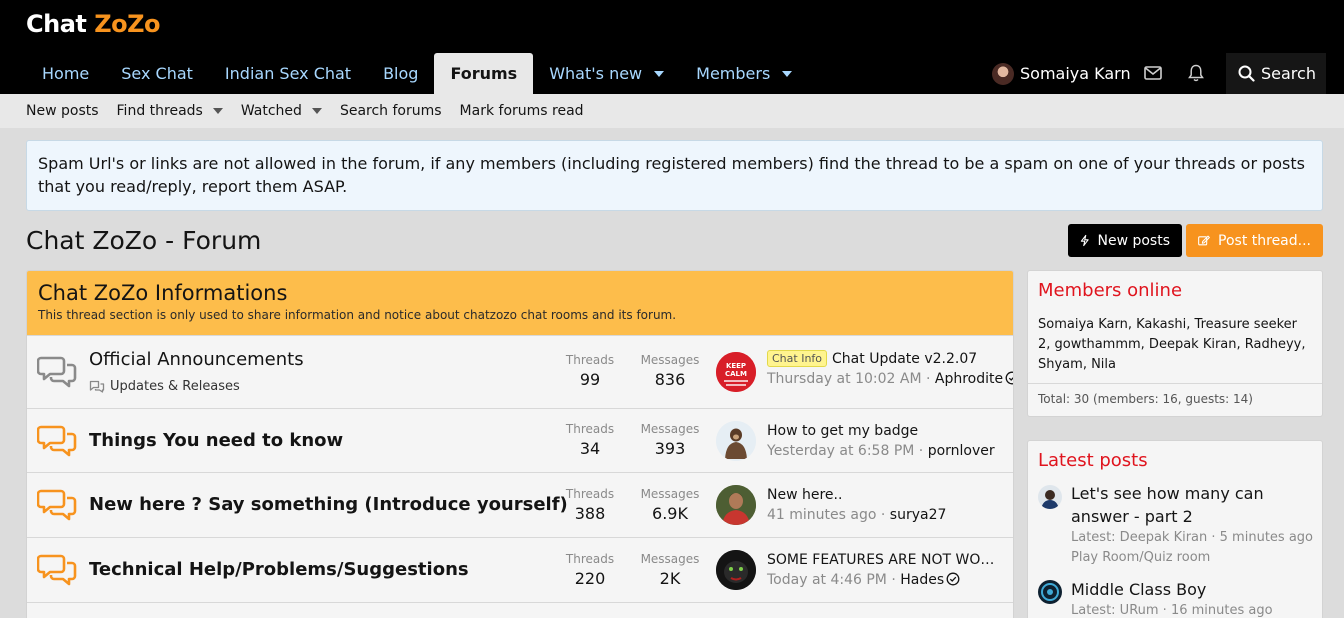  What do you see at coordinates (905, 359) in the screenshot?
I see `latest-thread-title: Chat Update v2.2.07` at bounding box center [905, 359].